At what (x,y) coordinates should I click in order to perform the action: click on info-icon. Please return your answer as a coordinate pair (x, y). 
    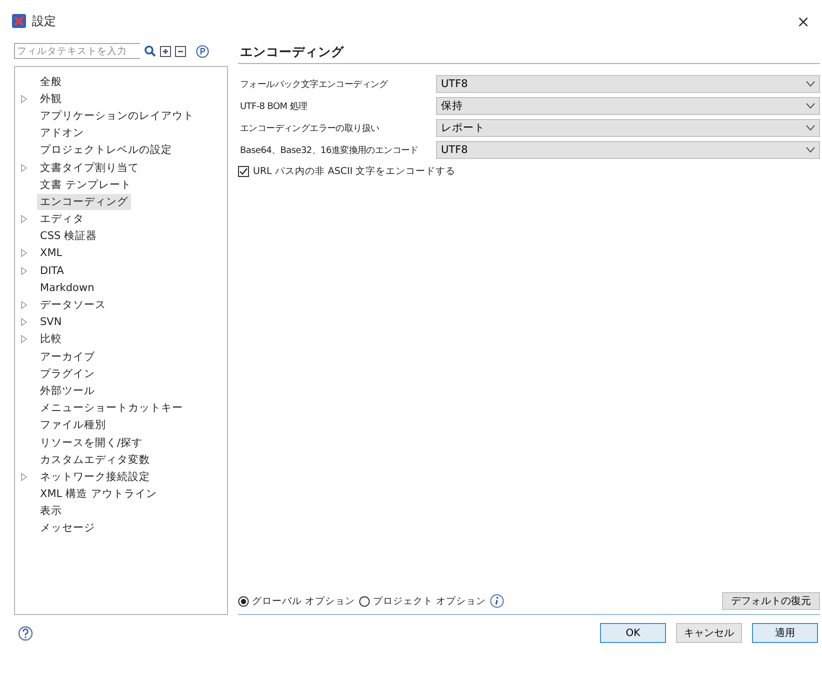
    Looking at the image, I should click on (497, 601).